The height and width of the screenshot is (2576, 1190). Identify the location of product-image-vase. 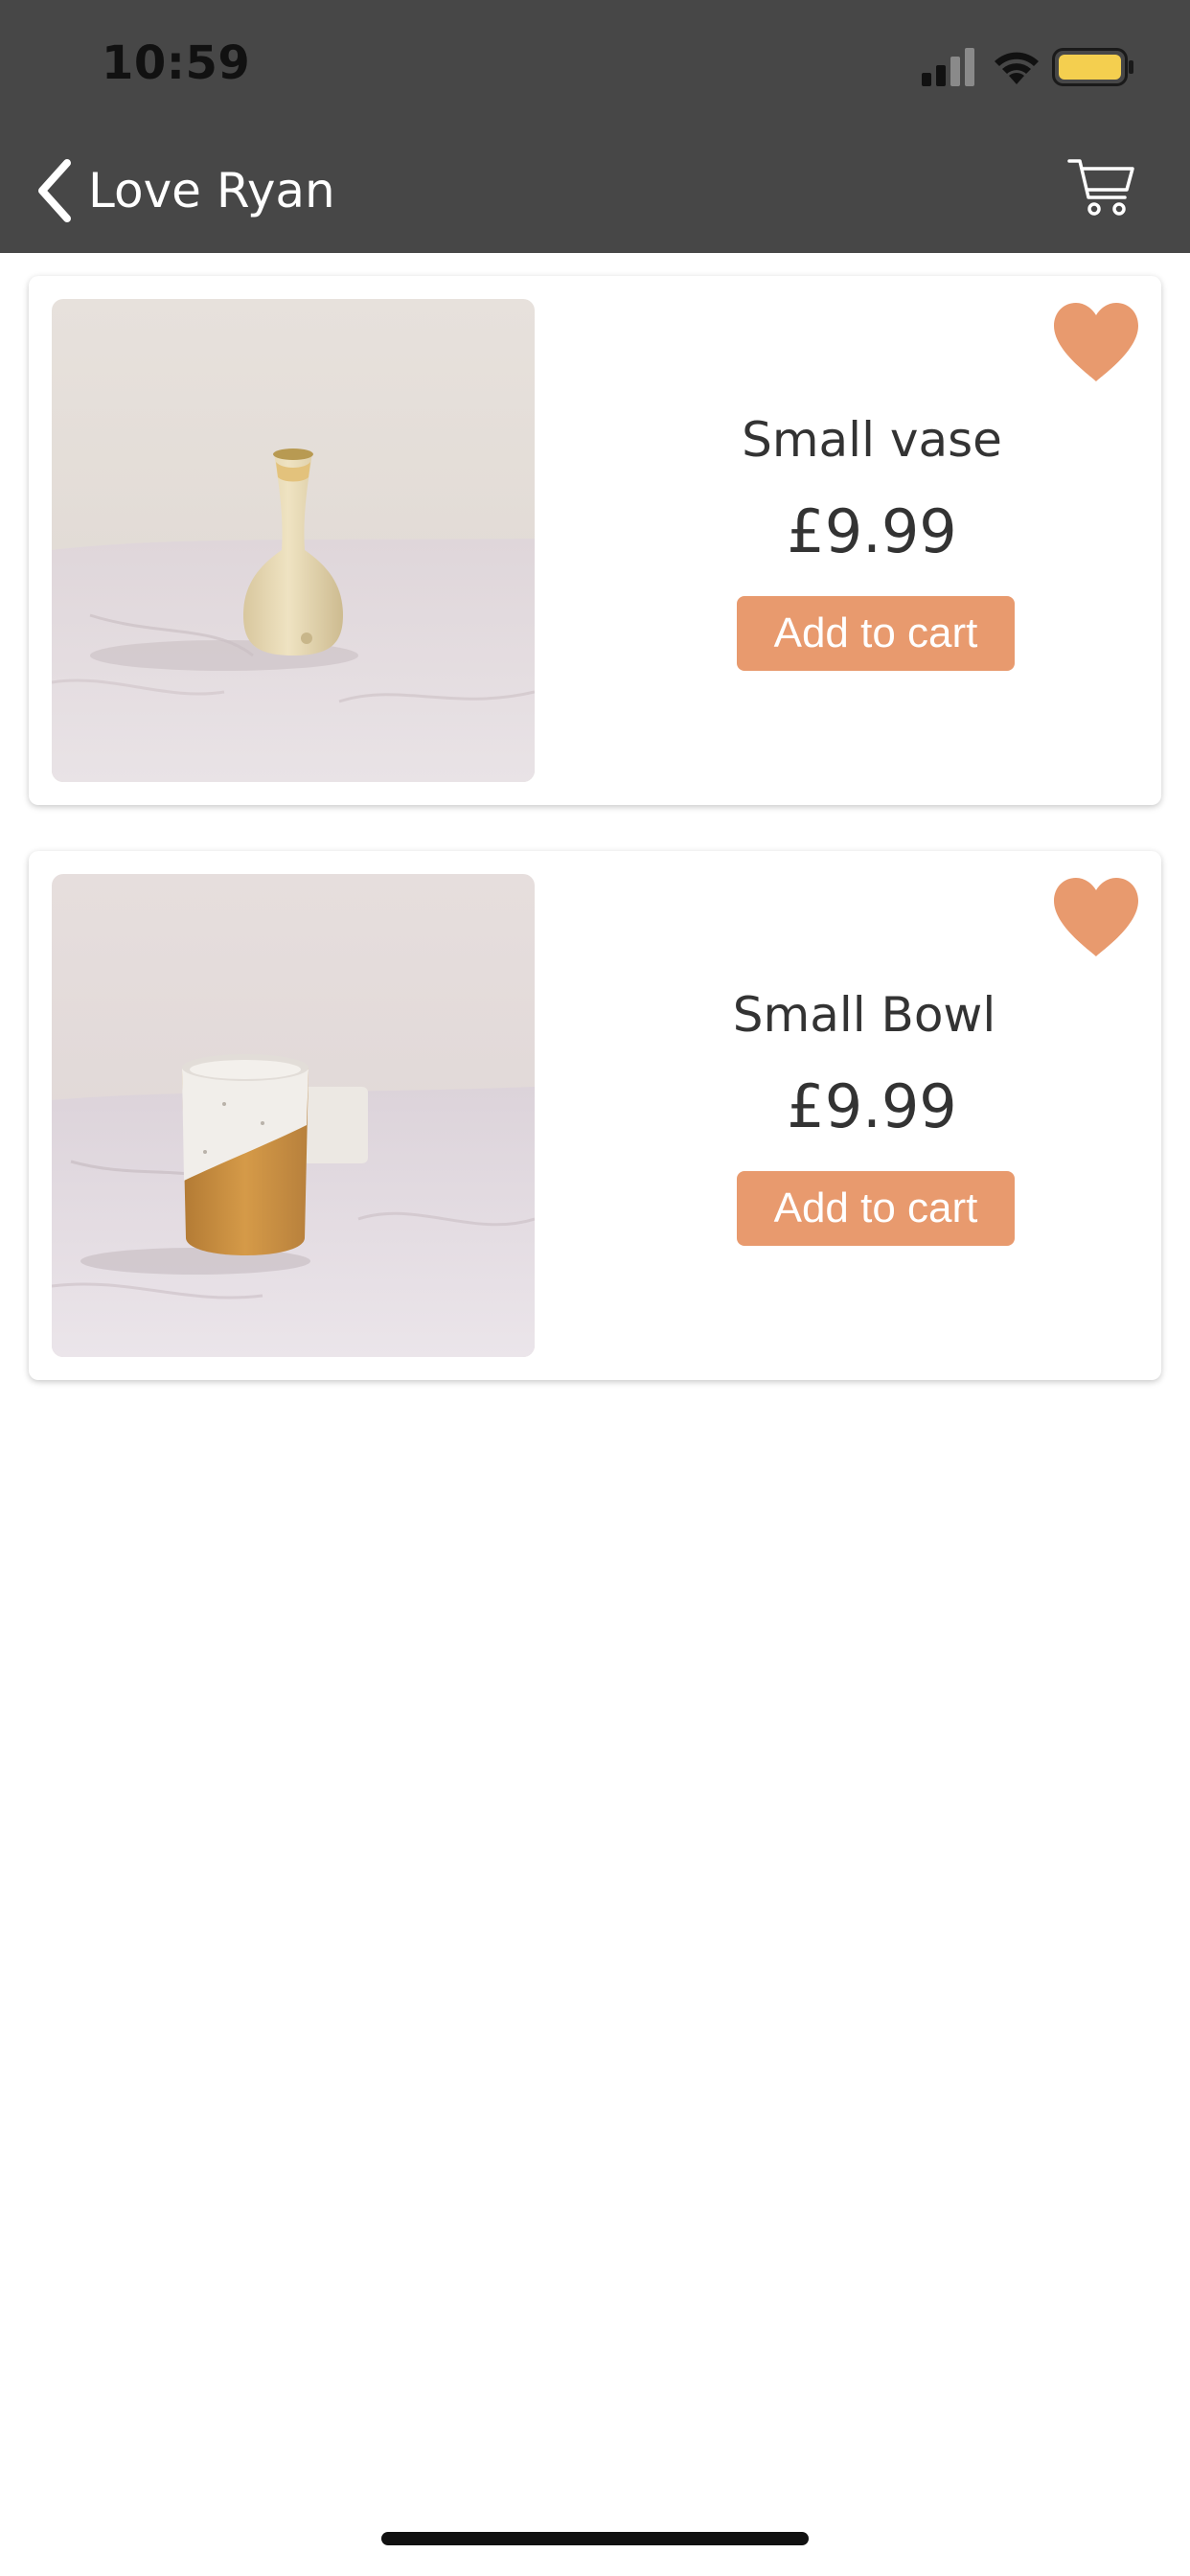
(294, 540).